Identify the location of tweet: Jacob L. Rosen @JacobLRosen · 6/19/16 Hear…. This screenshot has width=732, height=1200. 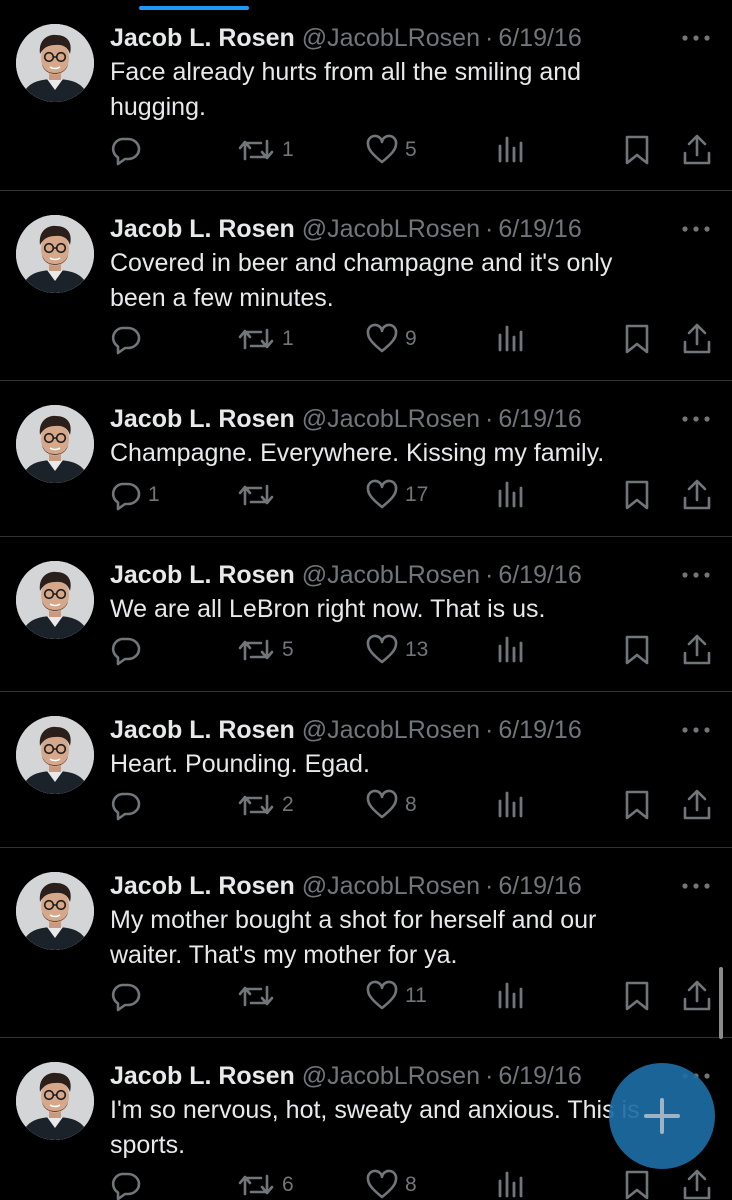
(366, 770).